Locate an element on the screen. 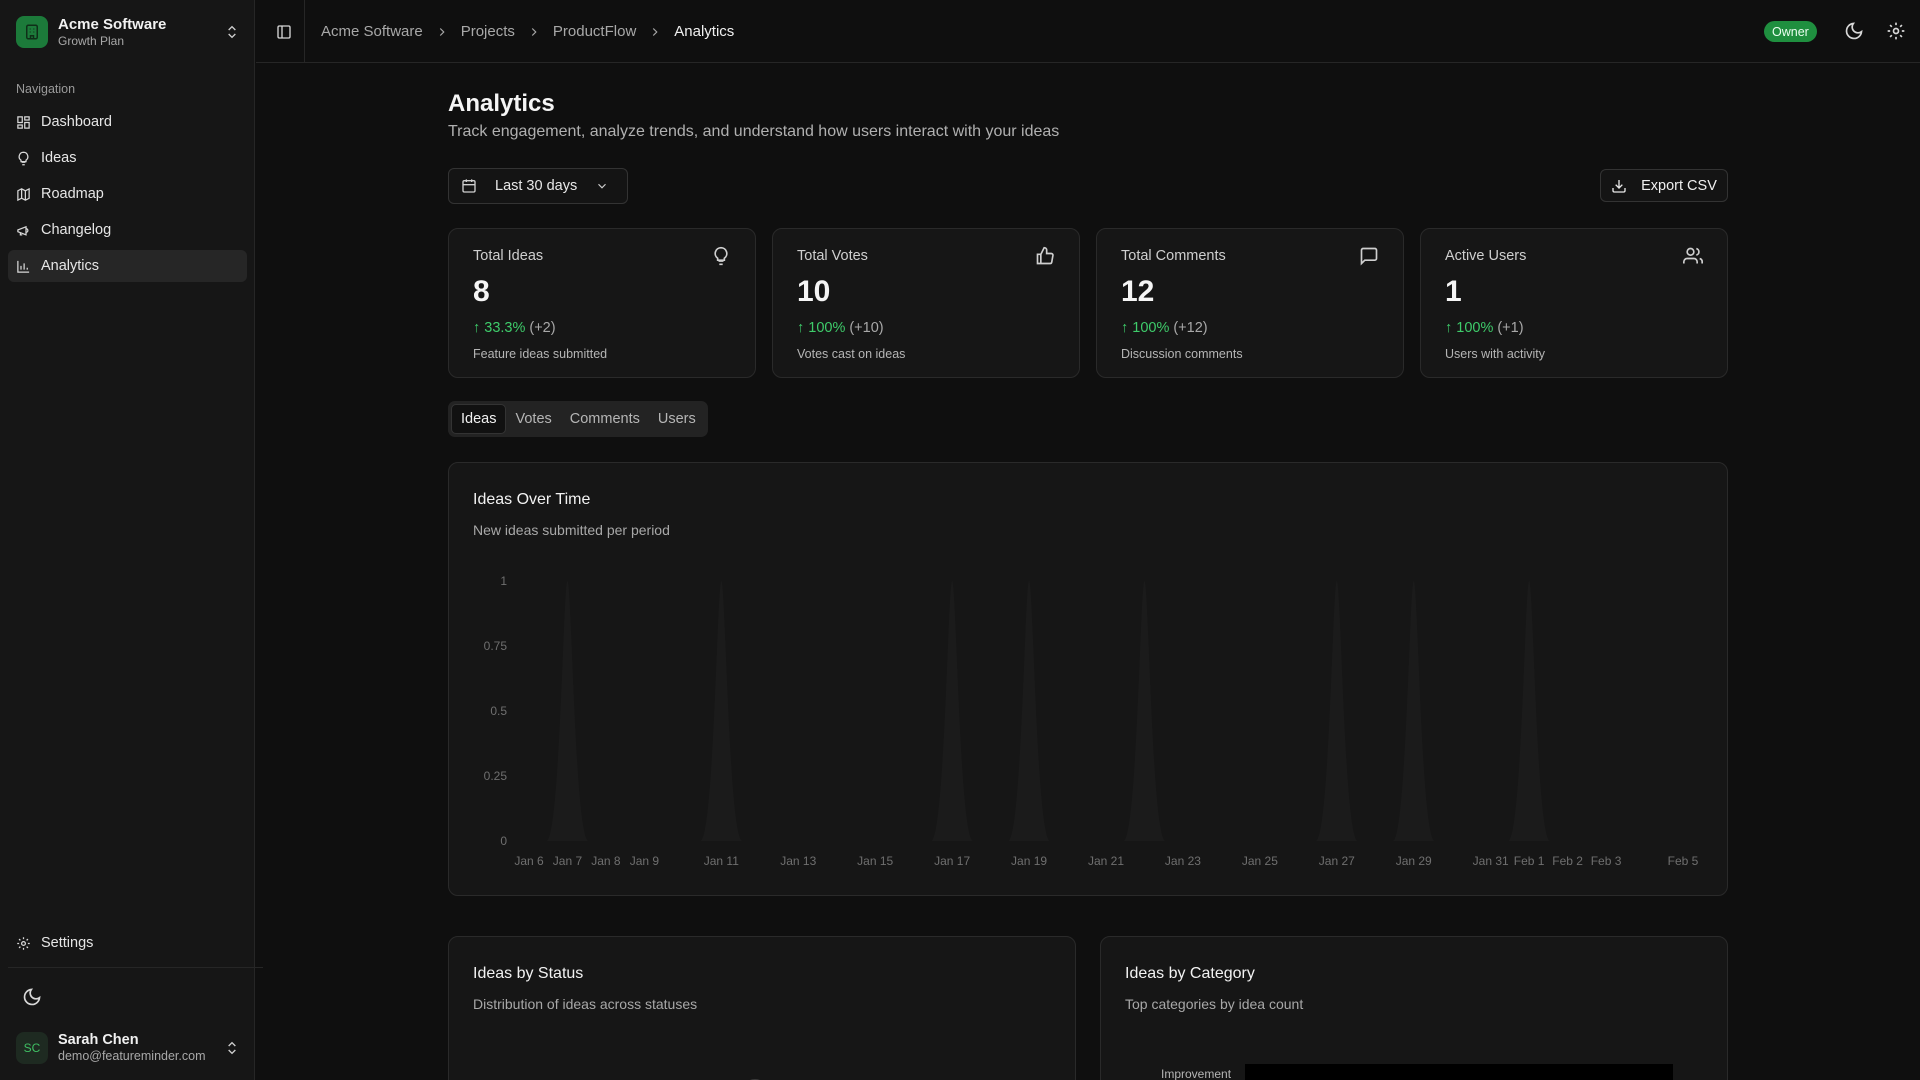 The image size is (1920, 1080). stat-change-abs: (+10) is located at coordinates (866, 328).